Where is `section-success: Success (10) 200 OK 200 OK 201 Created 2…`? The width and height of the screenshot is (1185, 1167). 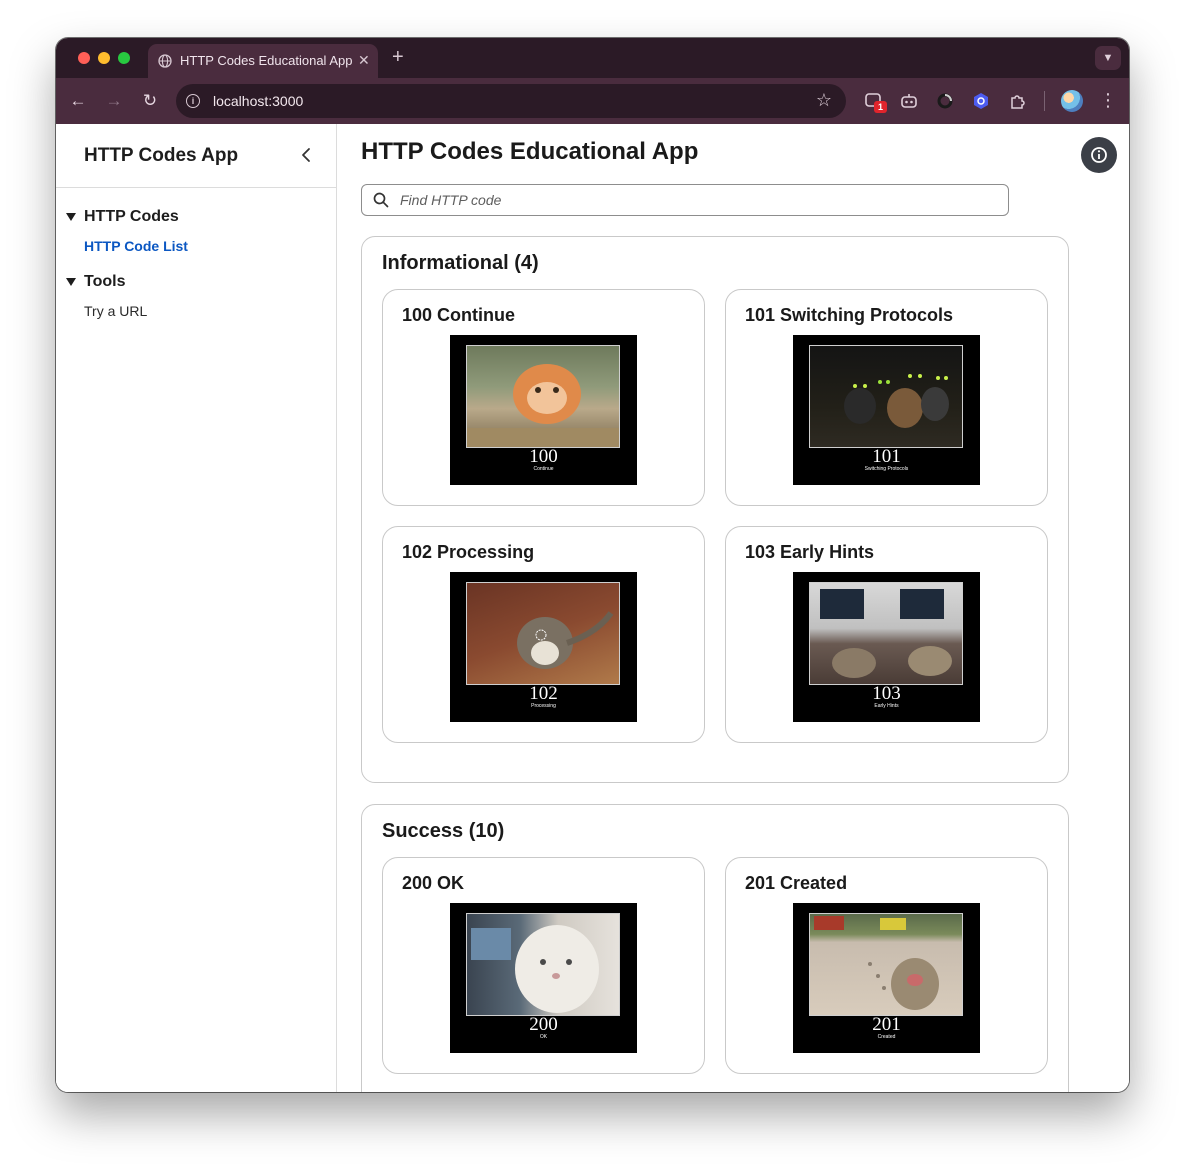
section-success: Success (10) 200 OK 200 OK 201 Created 2… is located at coordinates (715, 948).